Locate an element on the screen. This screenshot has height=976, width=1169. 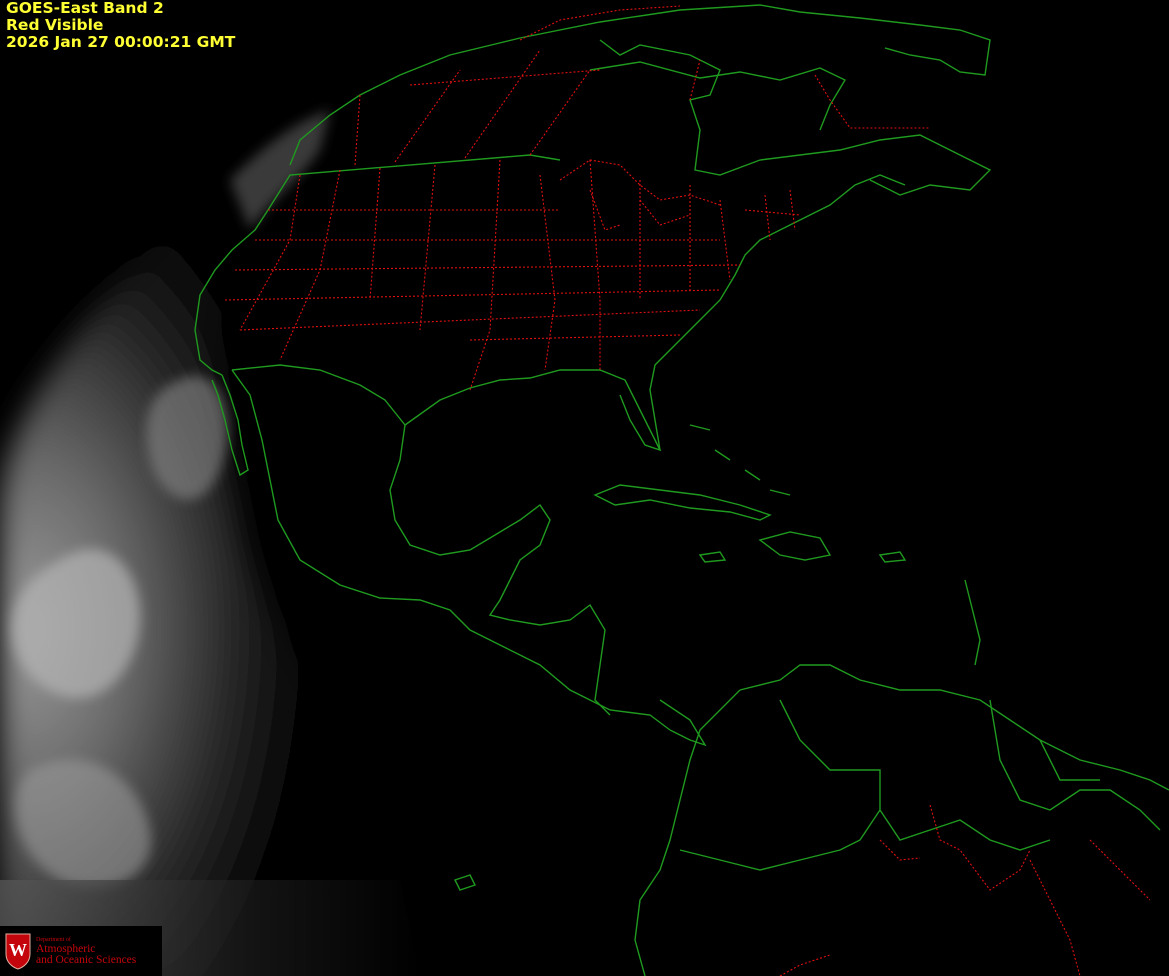
department-line-1: Atmospheric is located at coordinates (66, 948).